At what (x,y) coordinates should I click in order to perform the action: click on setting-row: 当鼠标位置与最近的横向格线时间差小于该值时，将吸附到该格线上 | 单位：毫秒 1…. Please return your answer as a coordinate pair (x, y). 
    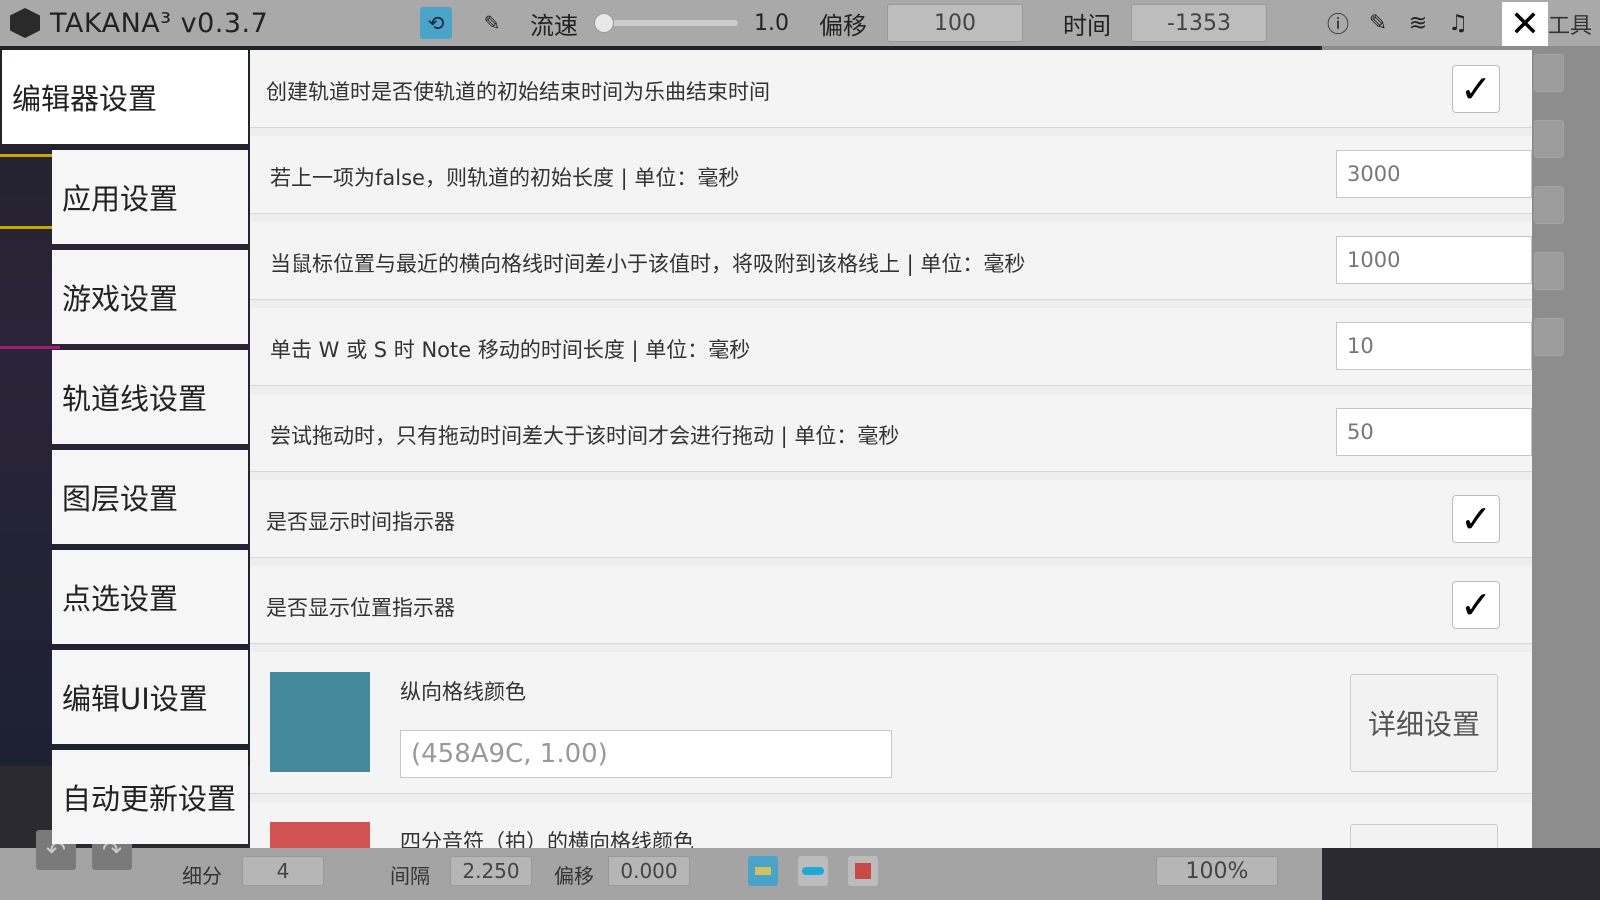
    Looking at the image, I should click on (891, 261).